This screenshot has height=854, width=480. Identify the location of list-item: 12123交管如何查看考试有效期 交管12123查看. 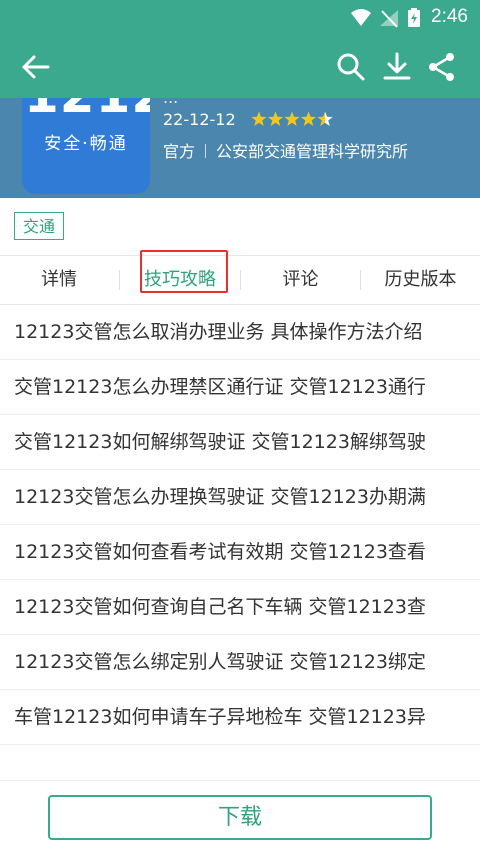
(240, 552).